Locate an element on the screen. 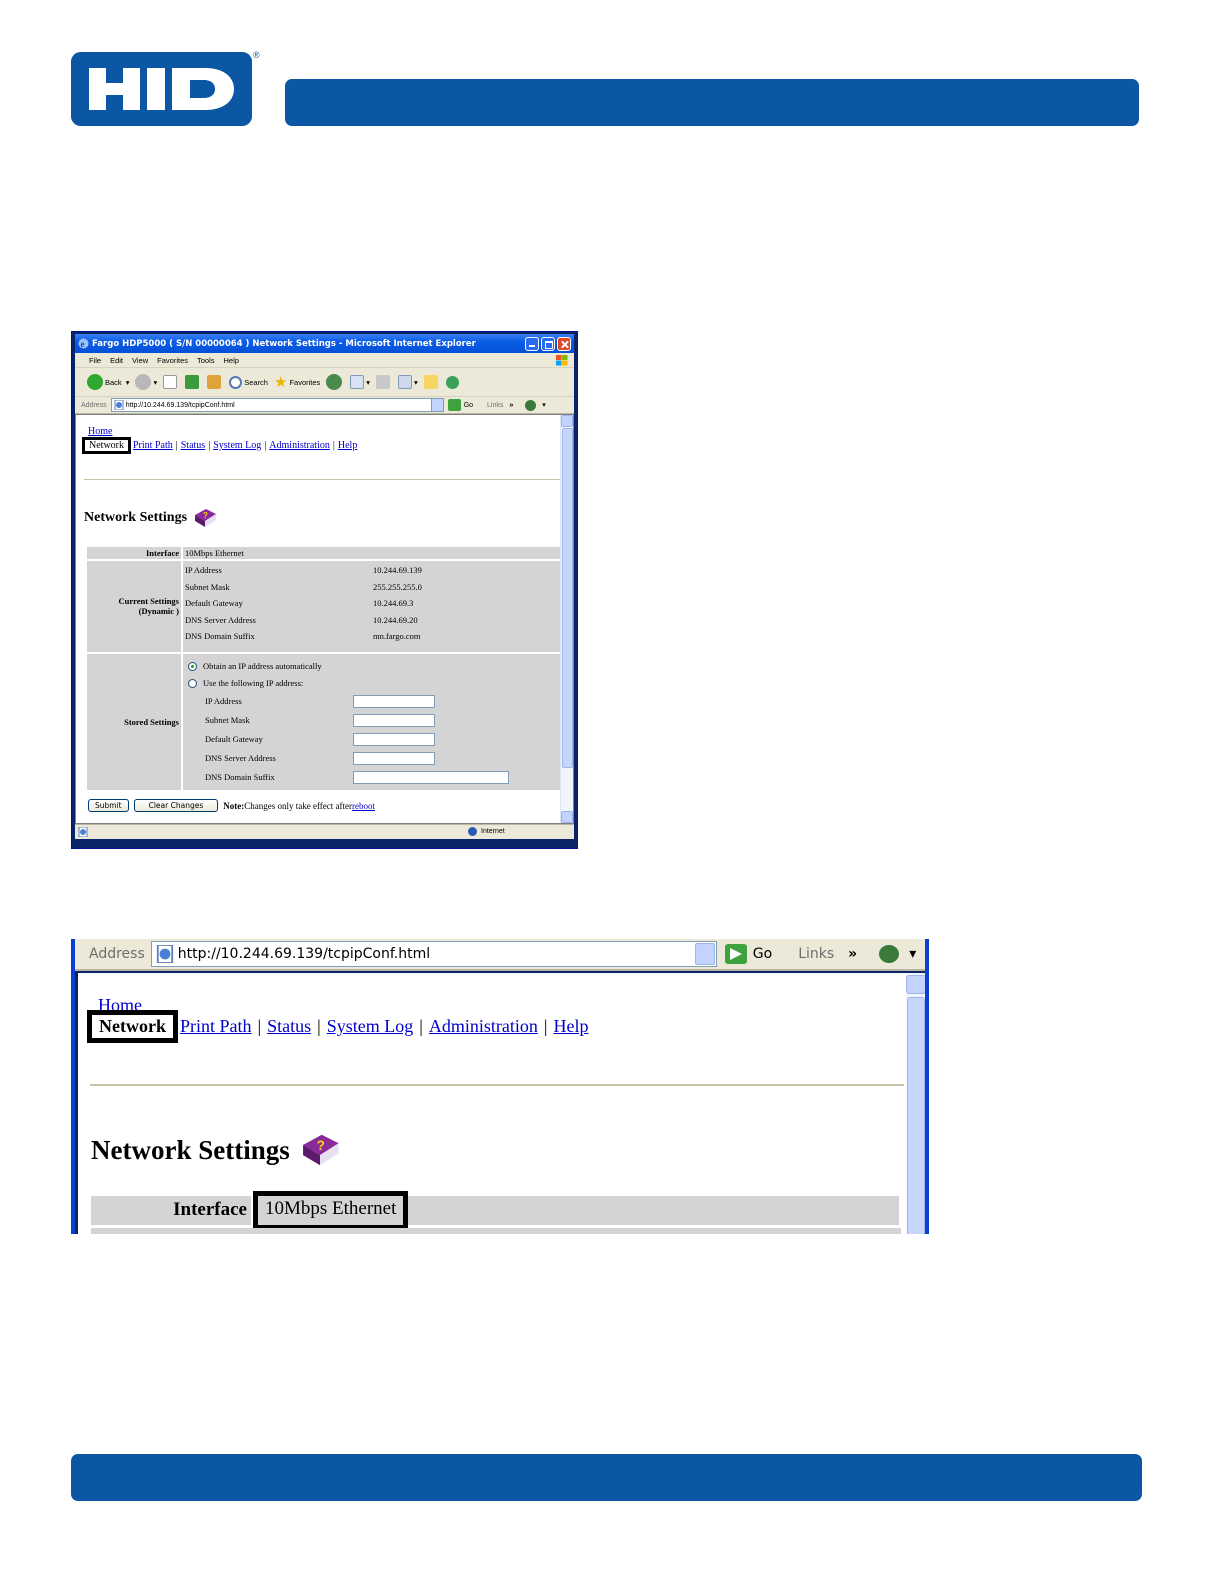 The image size is (1224, 1584). help-book-icon: ? is located at coordinates (205, 518).